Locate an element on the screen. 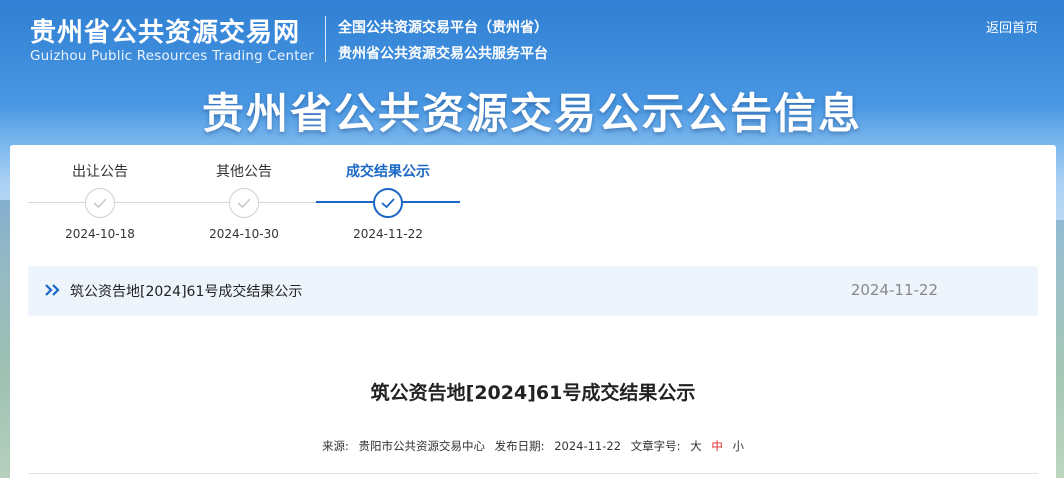 Image resolution: width=1064 pixels, height=478 pixels. step-date: 2024-10-30 is located at coordinates (244, 234).